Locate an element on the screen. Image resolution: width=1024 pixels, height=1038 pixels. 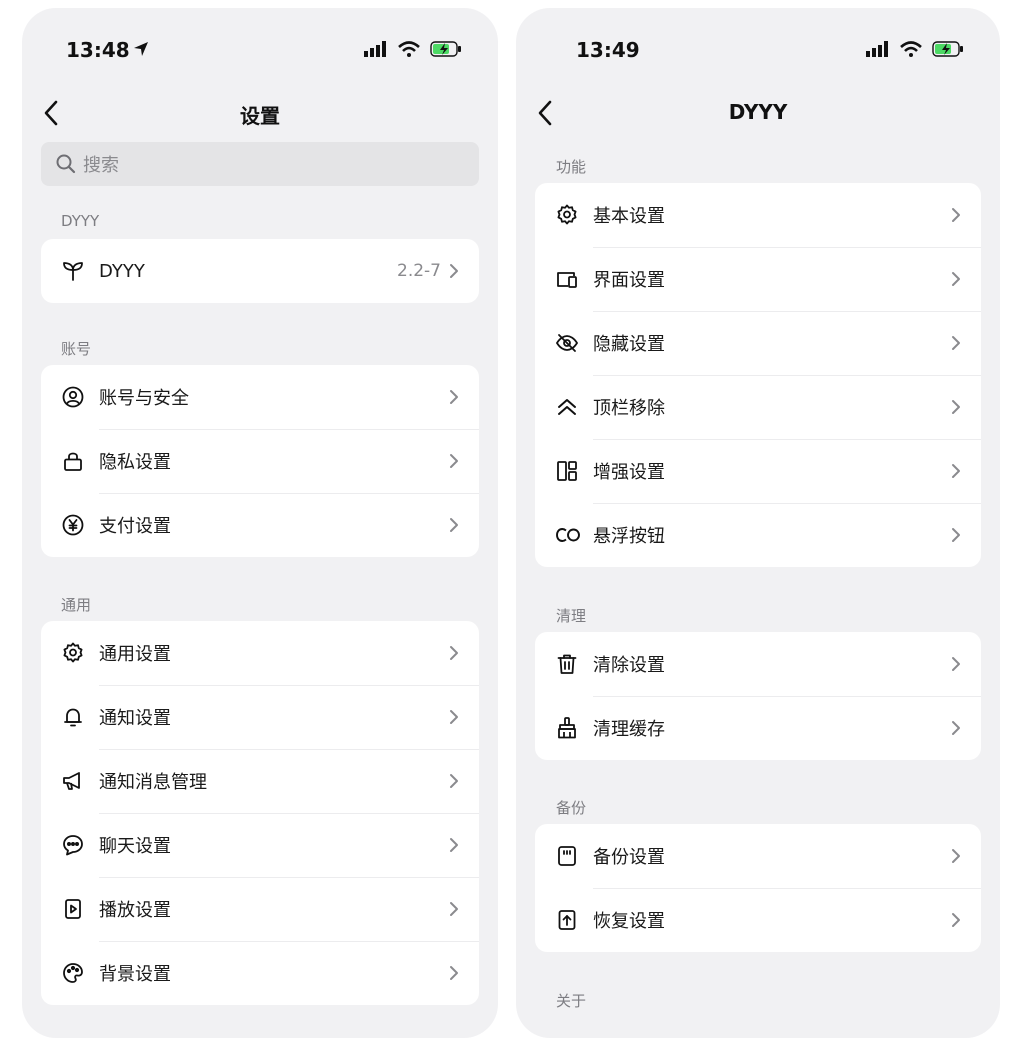
list-item-label: 备份设置 is located at coordinates (629, 857).